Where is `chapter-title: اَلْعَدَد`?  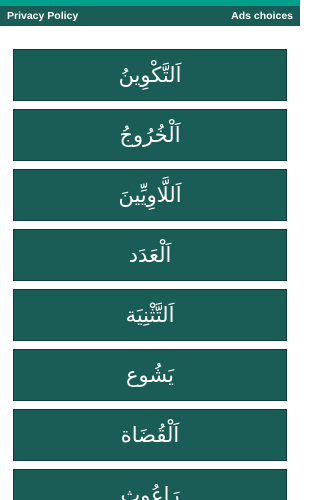 chapter-title: اَلْعَدَد is located at coordinates (150, 254).